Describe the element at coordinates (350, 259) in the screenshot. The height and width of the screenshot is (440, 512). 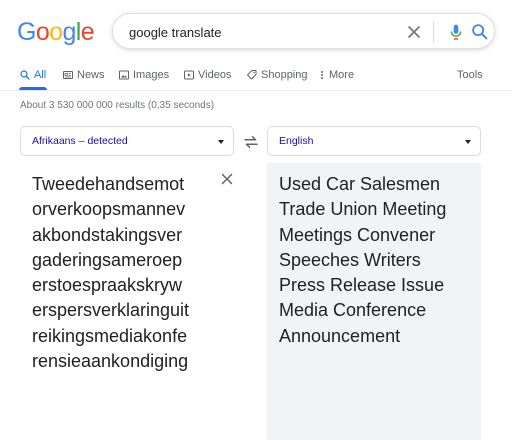
I see `translation-line: Speeches Writers` at that location.